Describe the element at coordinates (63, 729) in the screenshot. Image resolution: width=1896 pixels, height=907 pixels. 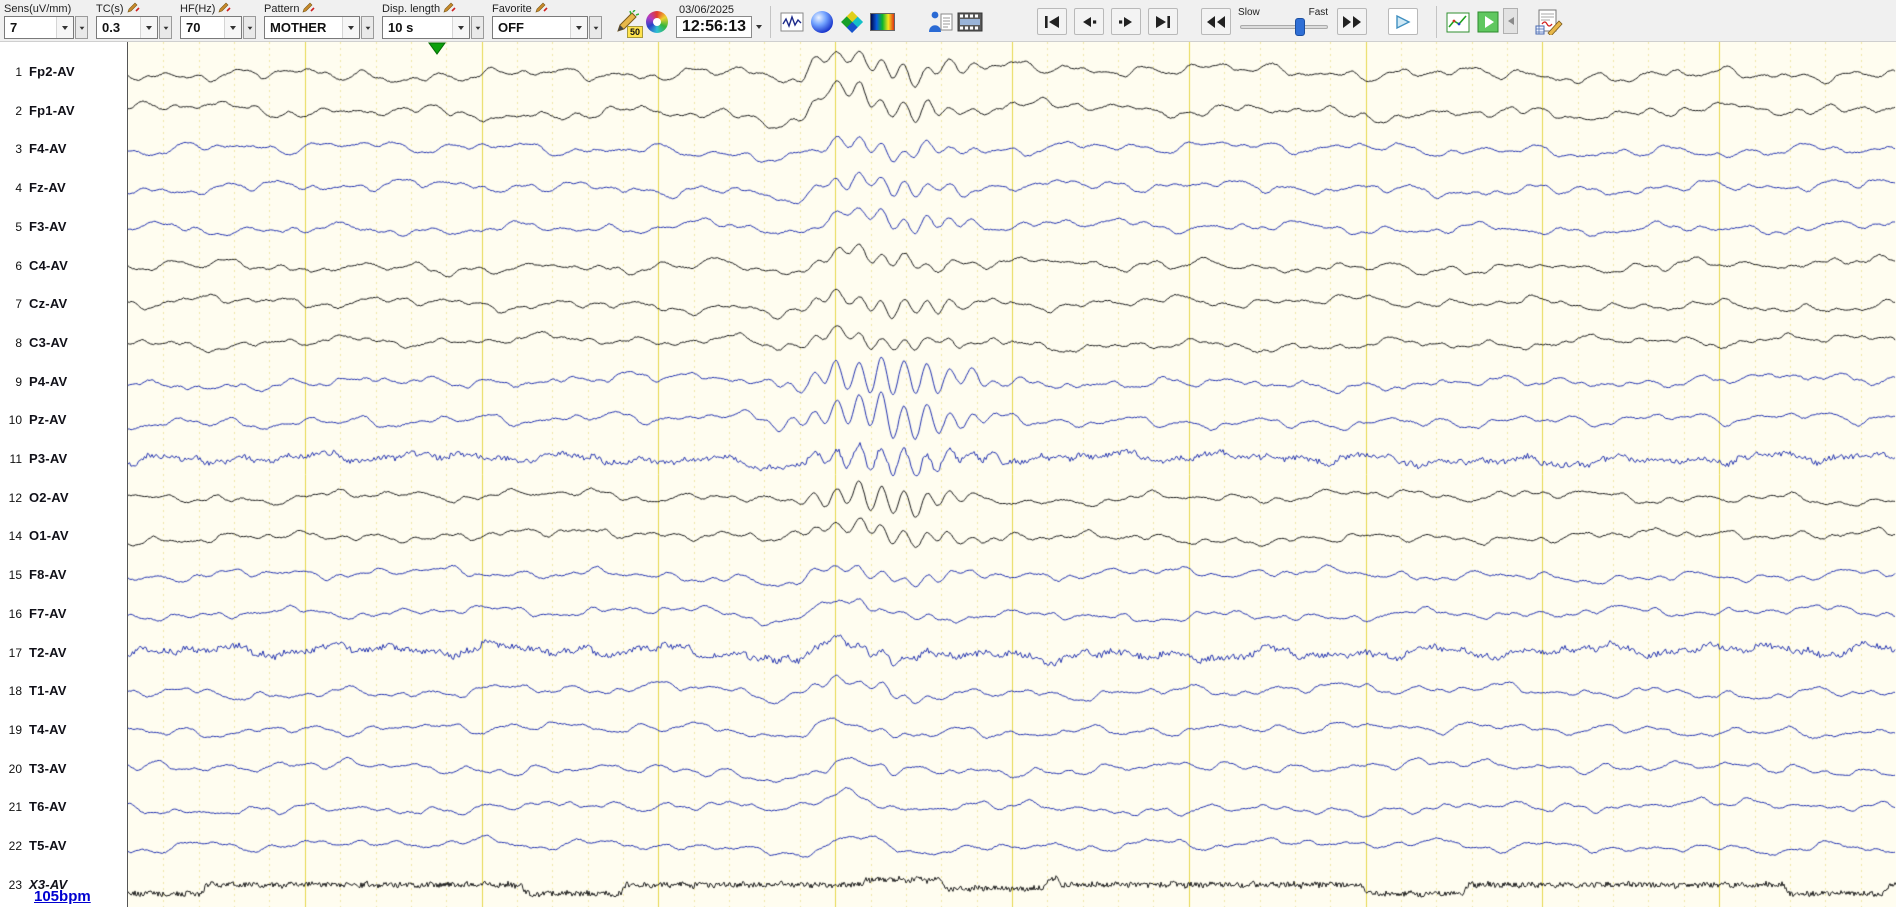
I see `channel-label-row: 19 T4-AV` at that location.